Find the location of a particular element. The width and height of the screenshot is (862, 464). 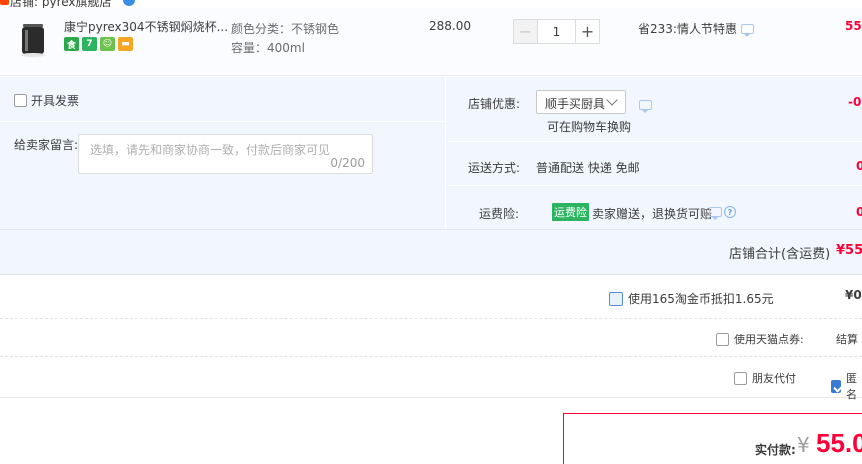

anonymous-checkbox is located at coordinates (836, 386).